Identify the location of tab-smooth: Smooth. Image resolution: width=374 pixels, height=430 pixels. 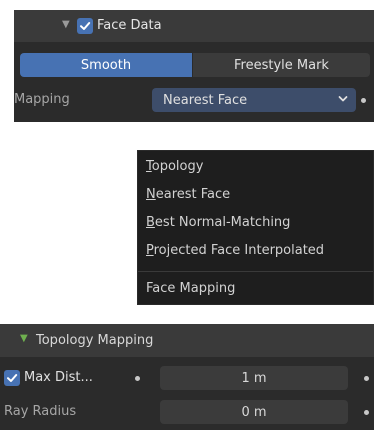
(106, 65).